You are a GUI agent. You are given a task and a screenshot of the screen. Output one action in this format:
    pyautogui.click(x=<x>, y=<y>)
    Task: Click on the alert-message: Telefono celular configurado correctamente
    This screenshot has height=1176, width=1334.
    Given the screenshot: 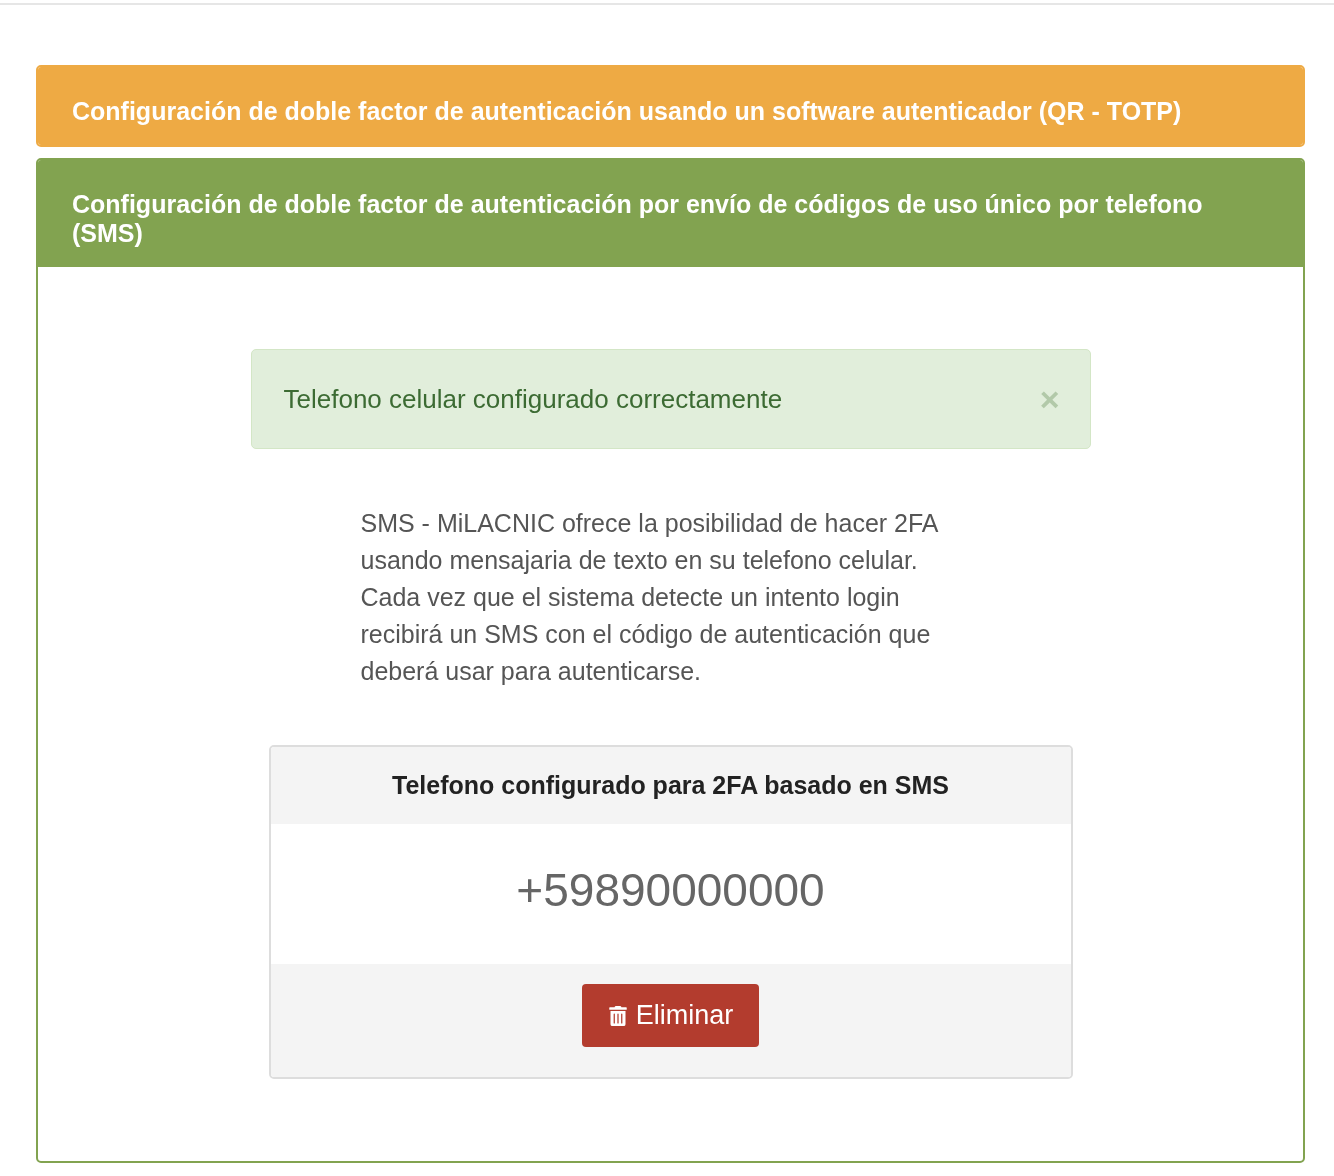 What is the action you would take?
    pyautogui.click(x=533, y=399)
    